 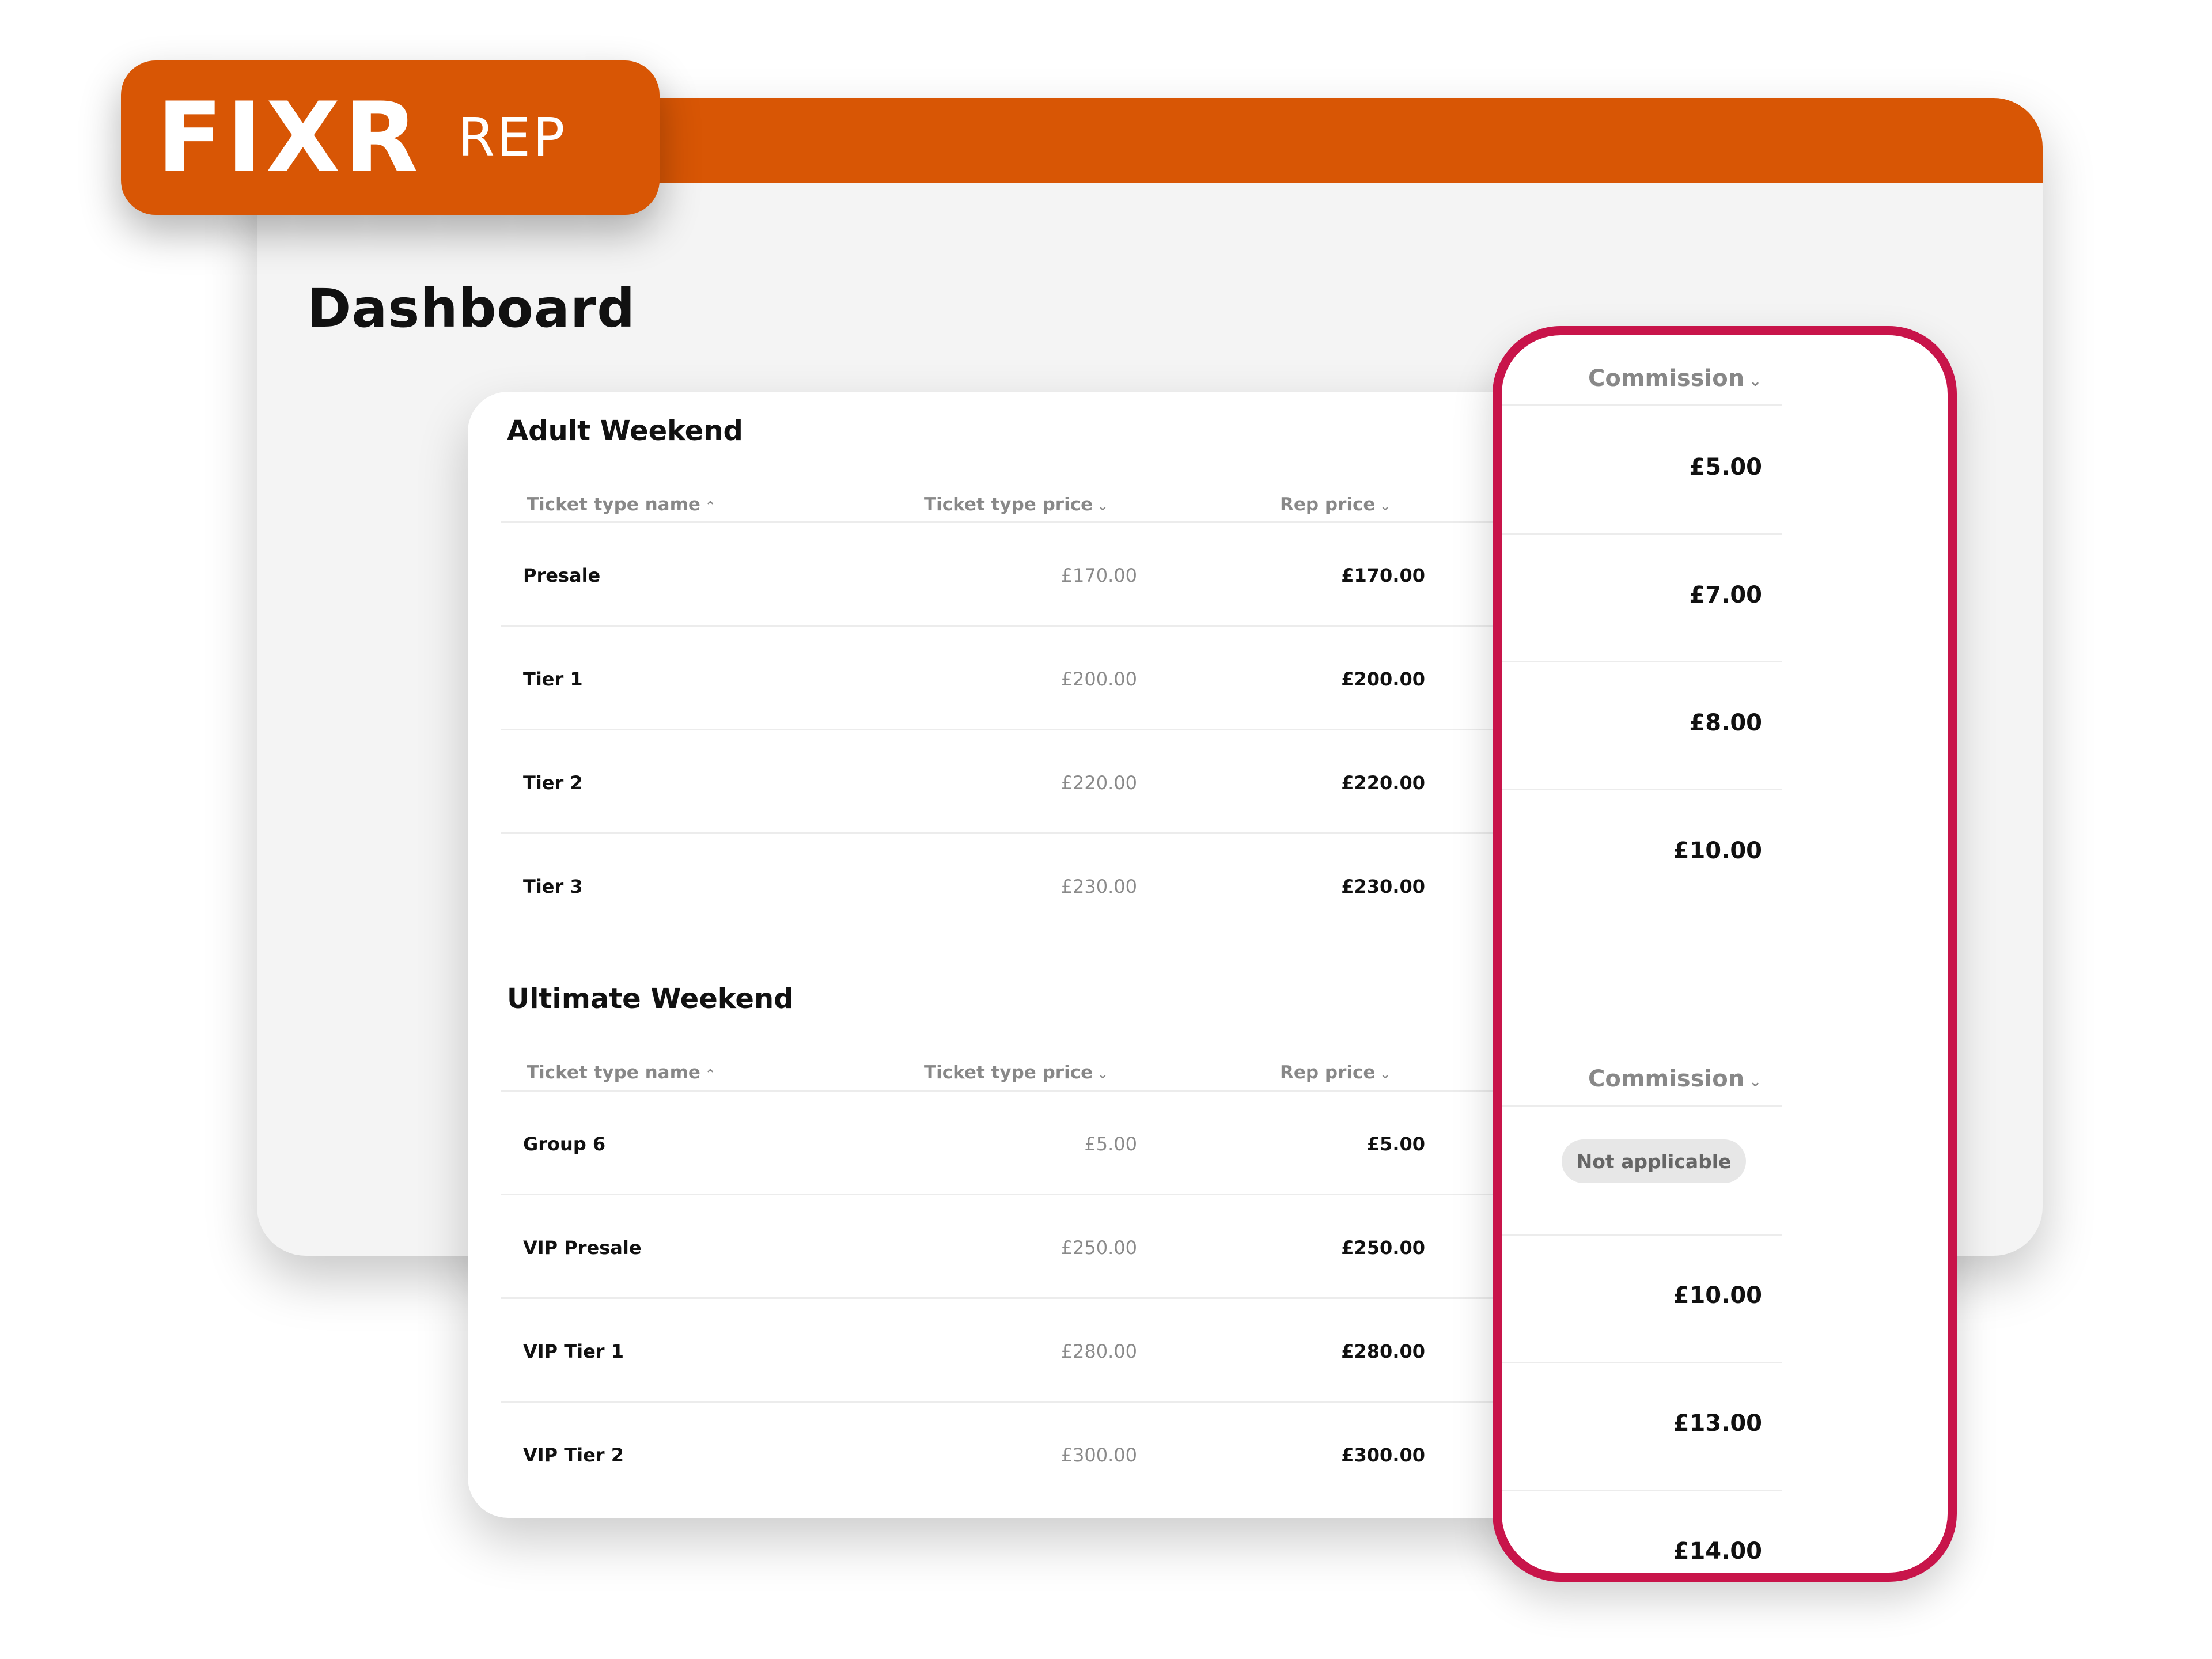 What do you see at coordinates (1383, 886) in the screenshot?
I see `row-rep-tier-3: £230.00` at bounding box center [1383, 886].